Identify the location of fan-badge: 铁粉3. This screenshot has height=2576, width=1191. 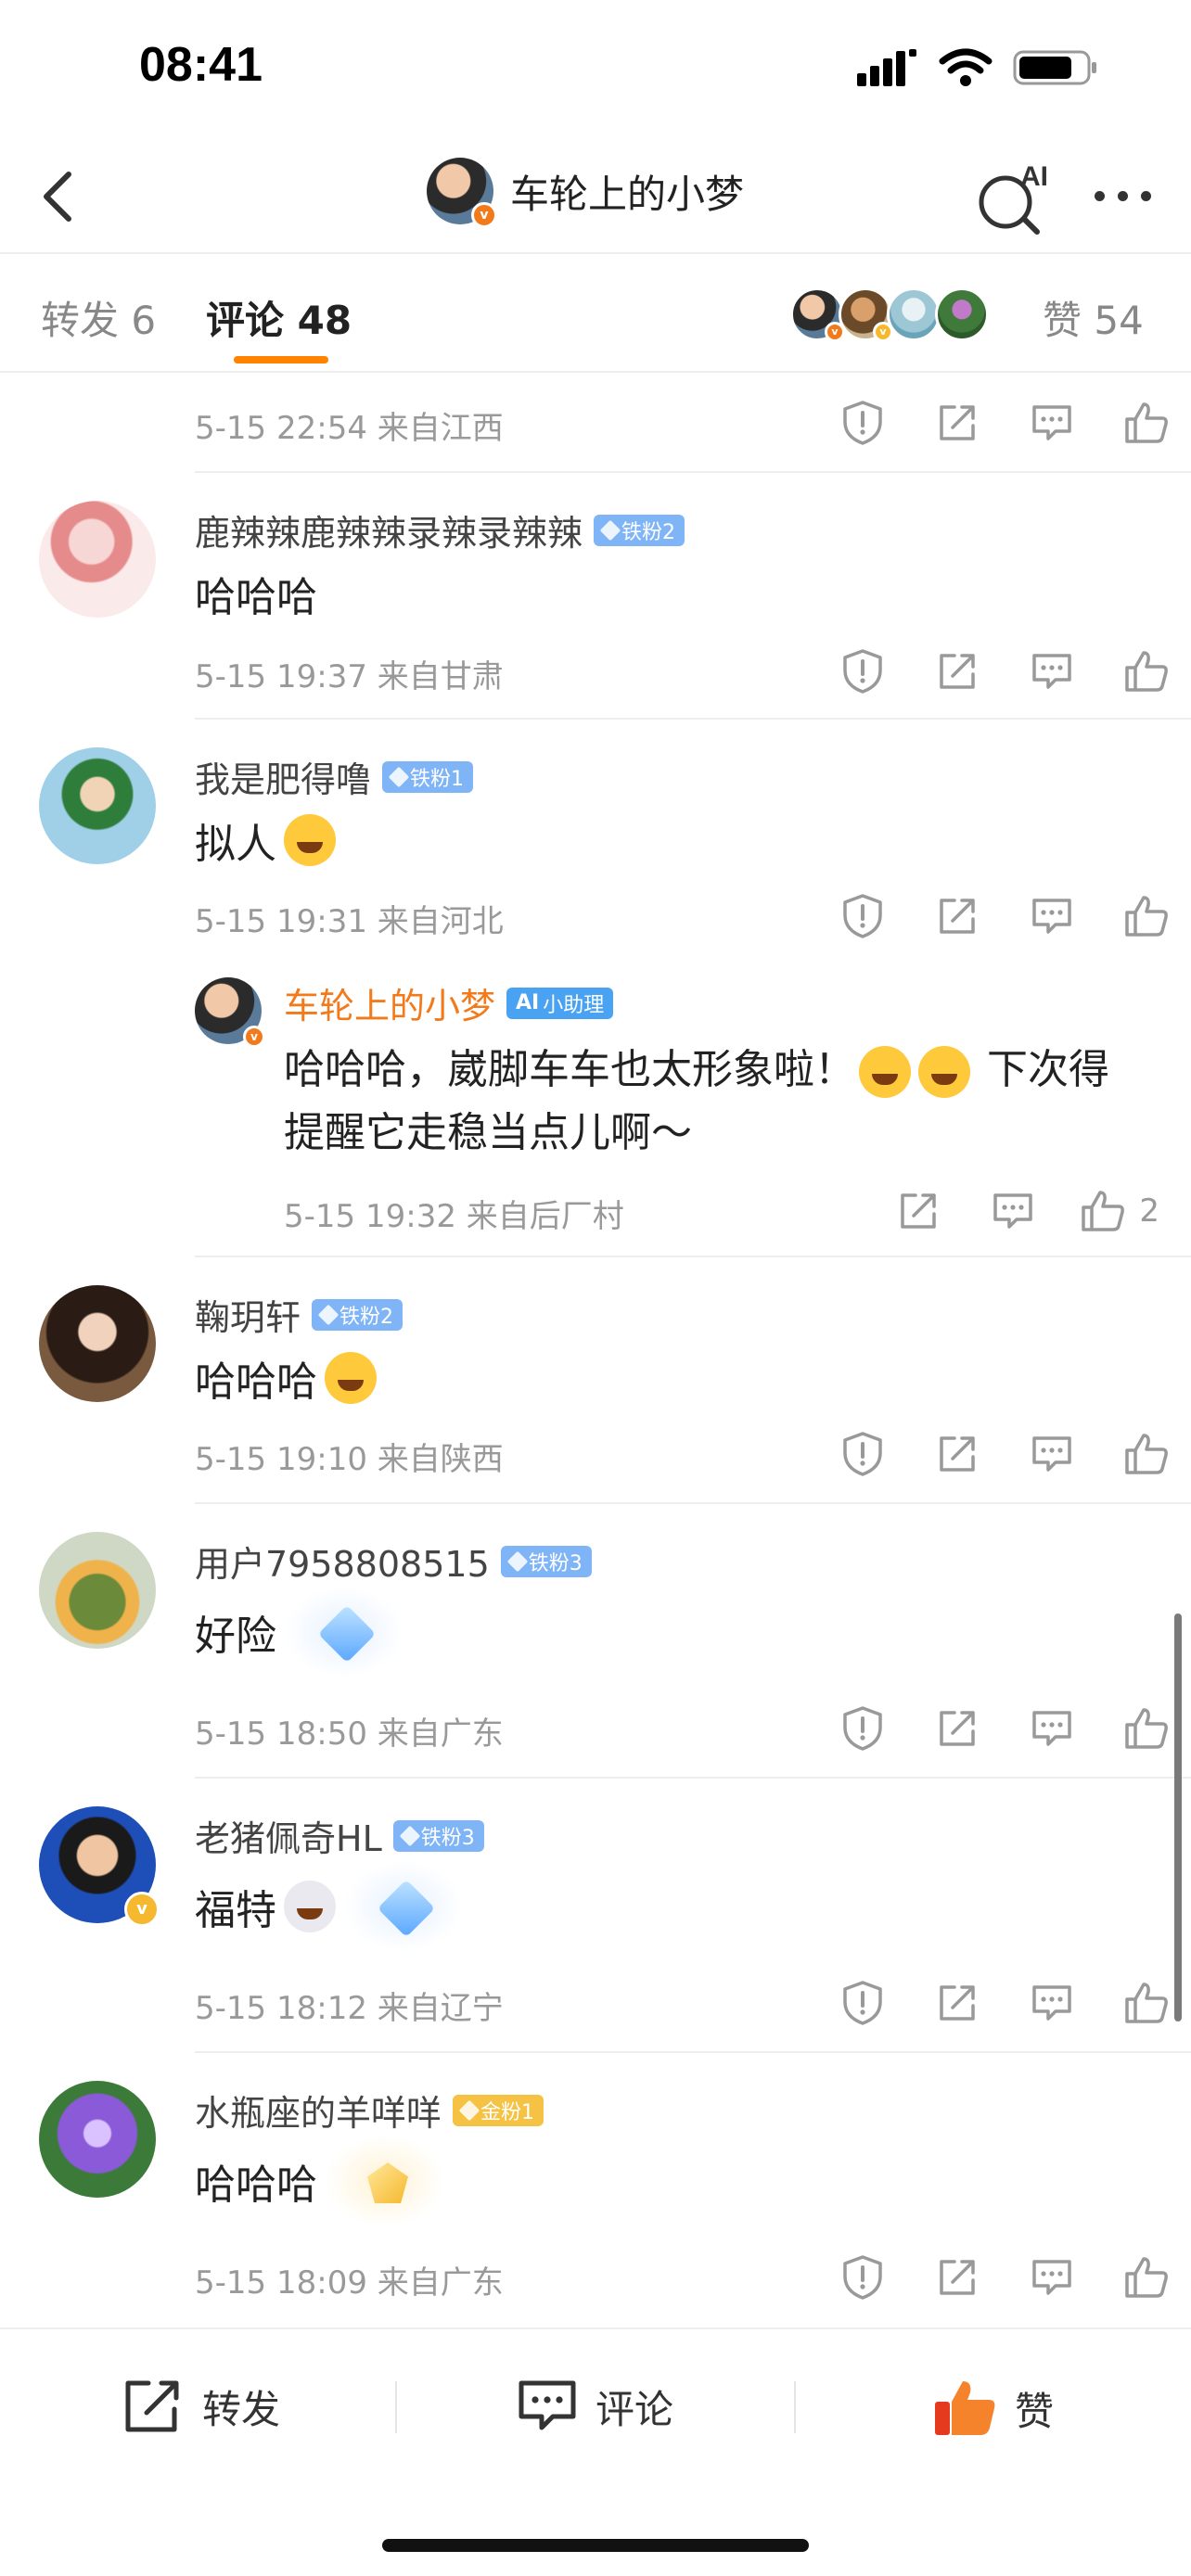
(438, 1835).